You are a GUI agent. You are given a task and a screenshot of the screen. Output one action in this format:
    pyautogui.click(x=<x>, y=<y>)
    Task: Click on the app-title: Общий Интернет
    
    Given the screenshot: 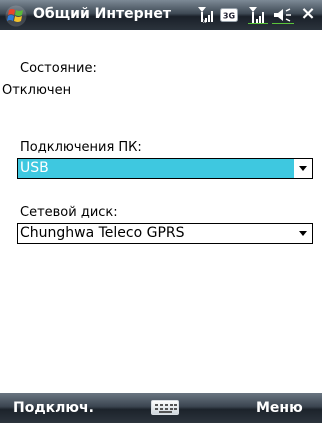 What is the action you would take?
    pyautogui.click(x=102, y=14)
    